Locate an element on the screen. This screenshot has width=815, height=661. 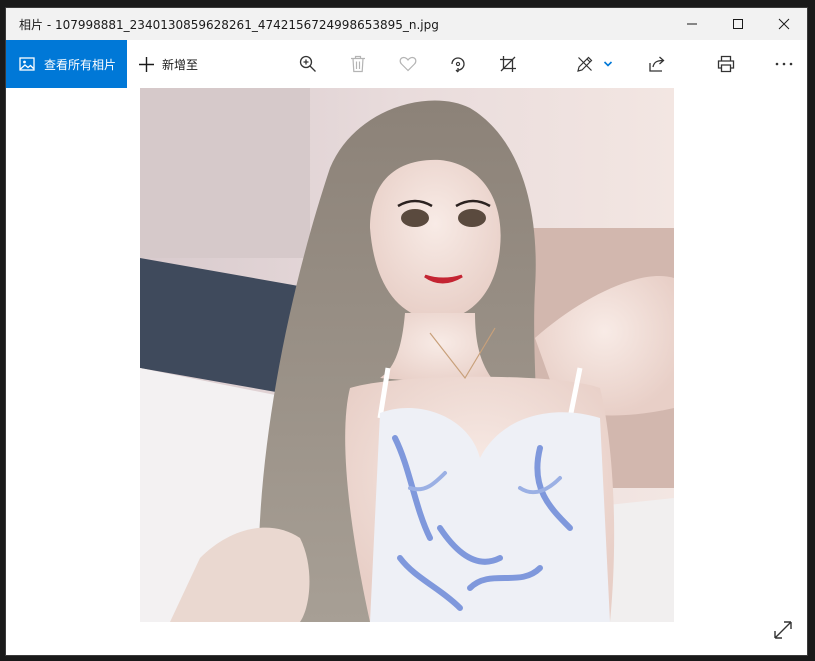
zoom-in-button is located at coordinates (308, 64).